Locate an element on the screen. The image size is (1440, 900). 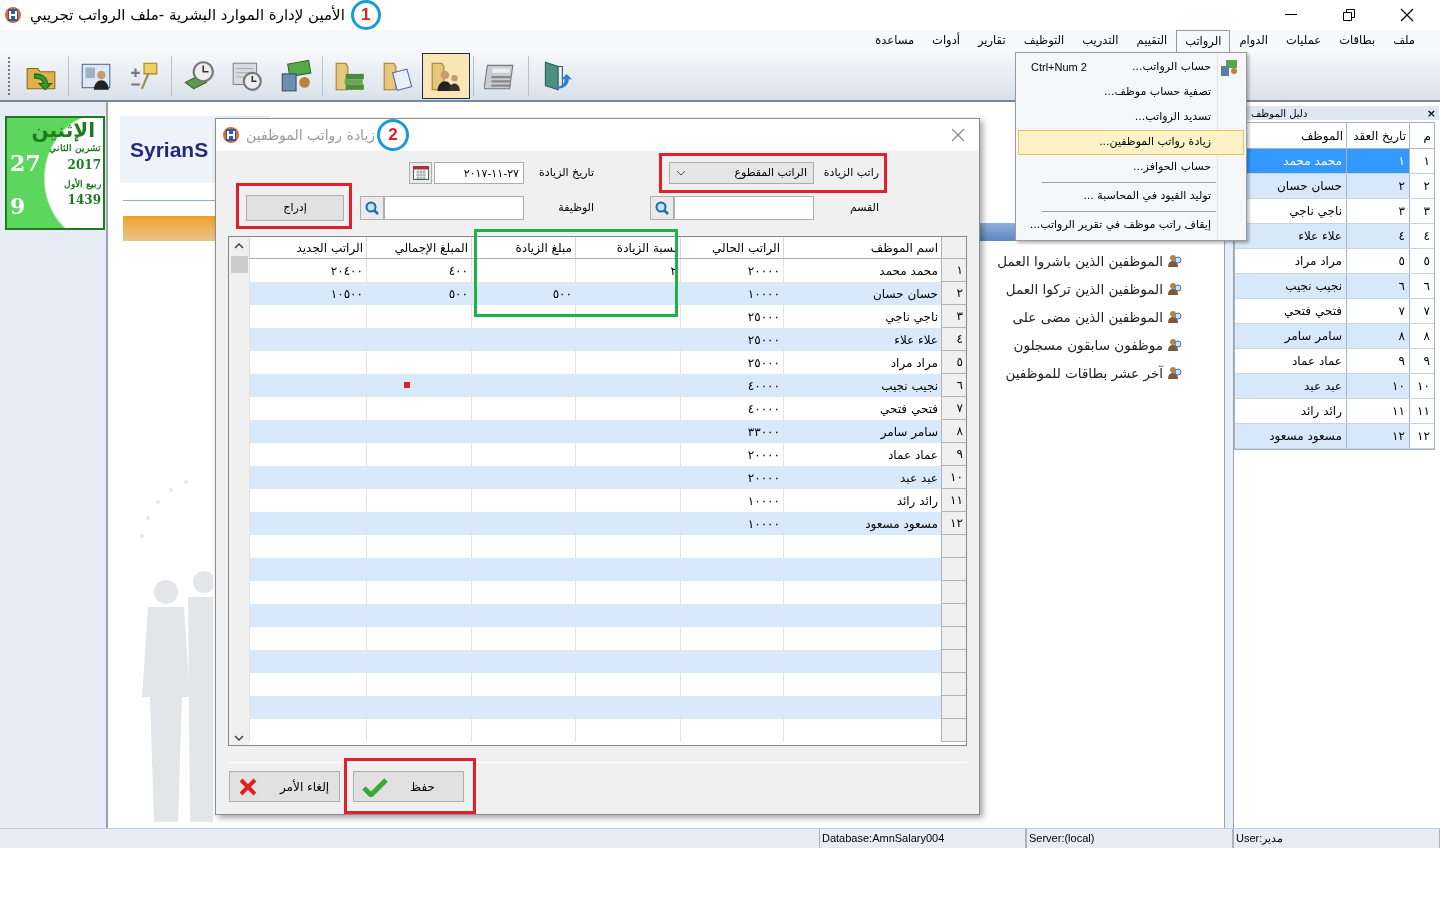
hijri-year-label: 1439 is located at coordinates (84, 200).